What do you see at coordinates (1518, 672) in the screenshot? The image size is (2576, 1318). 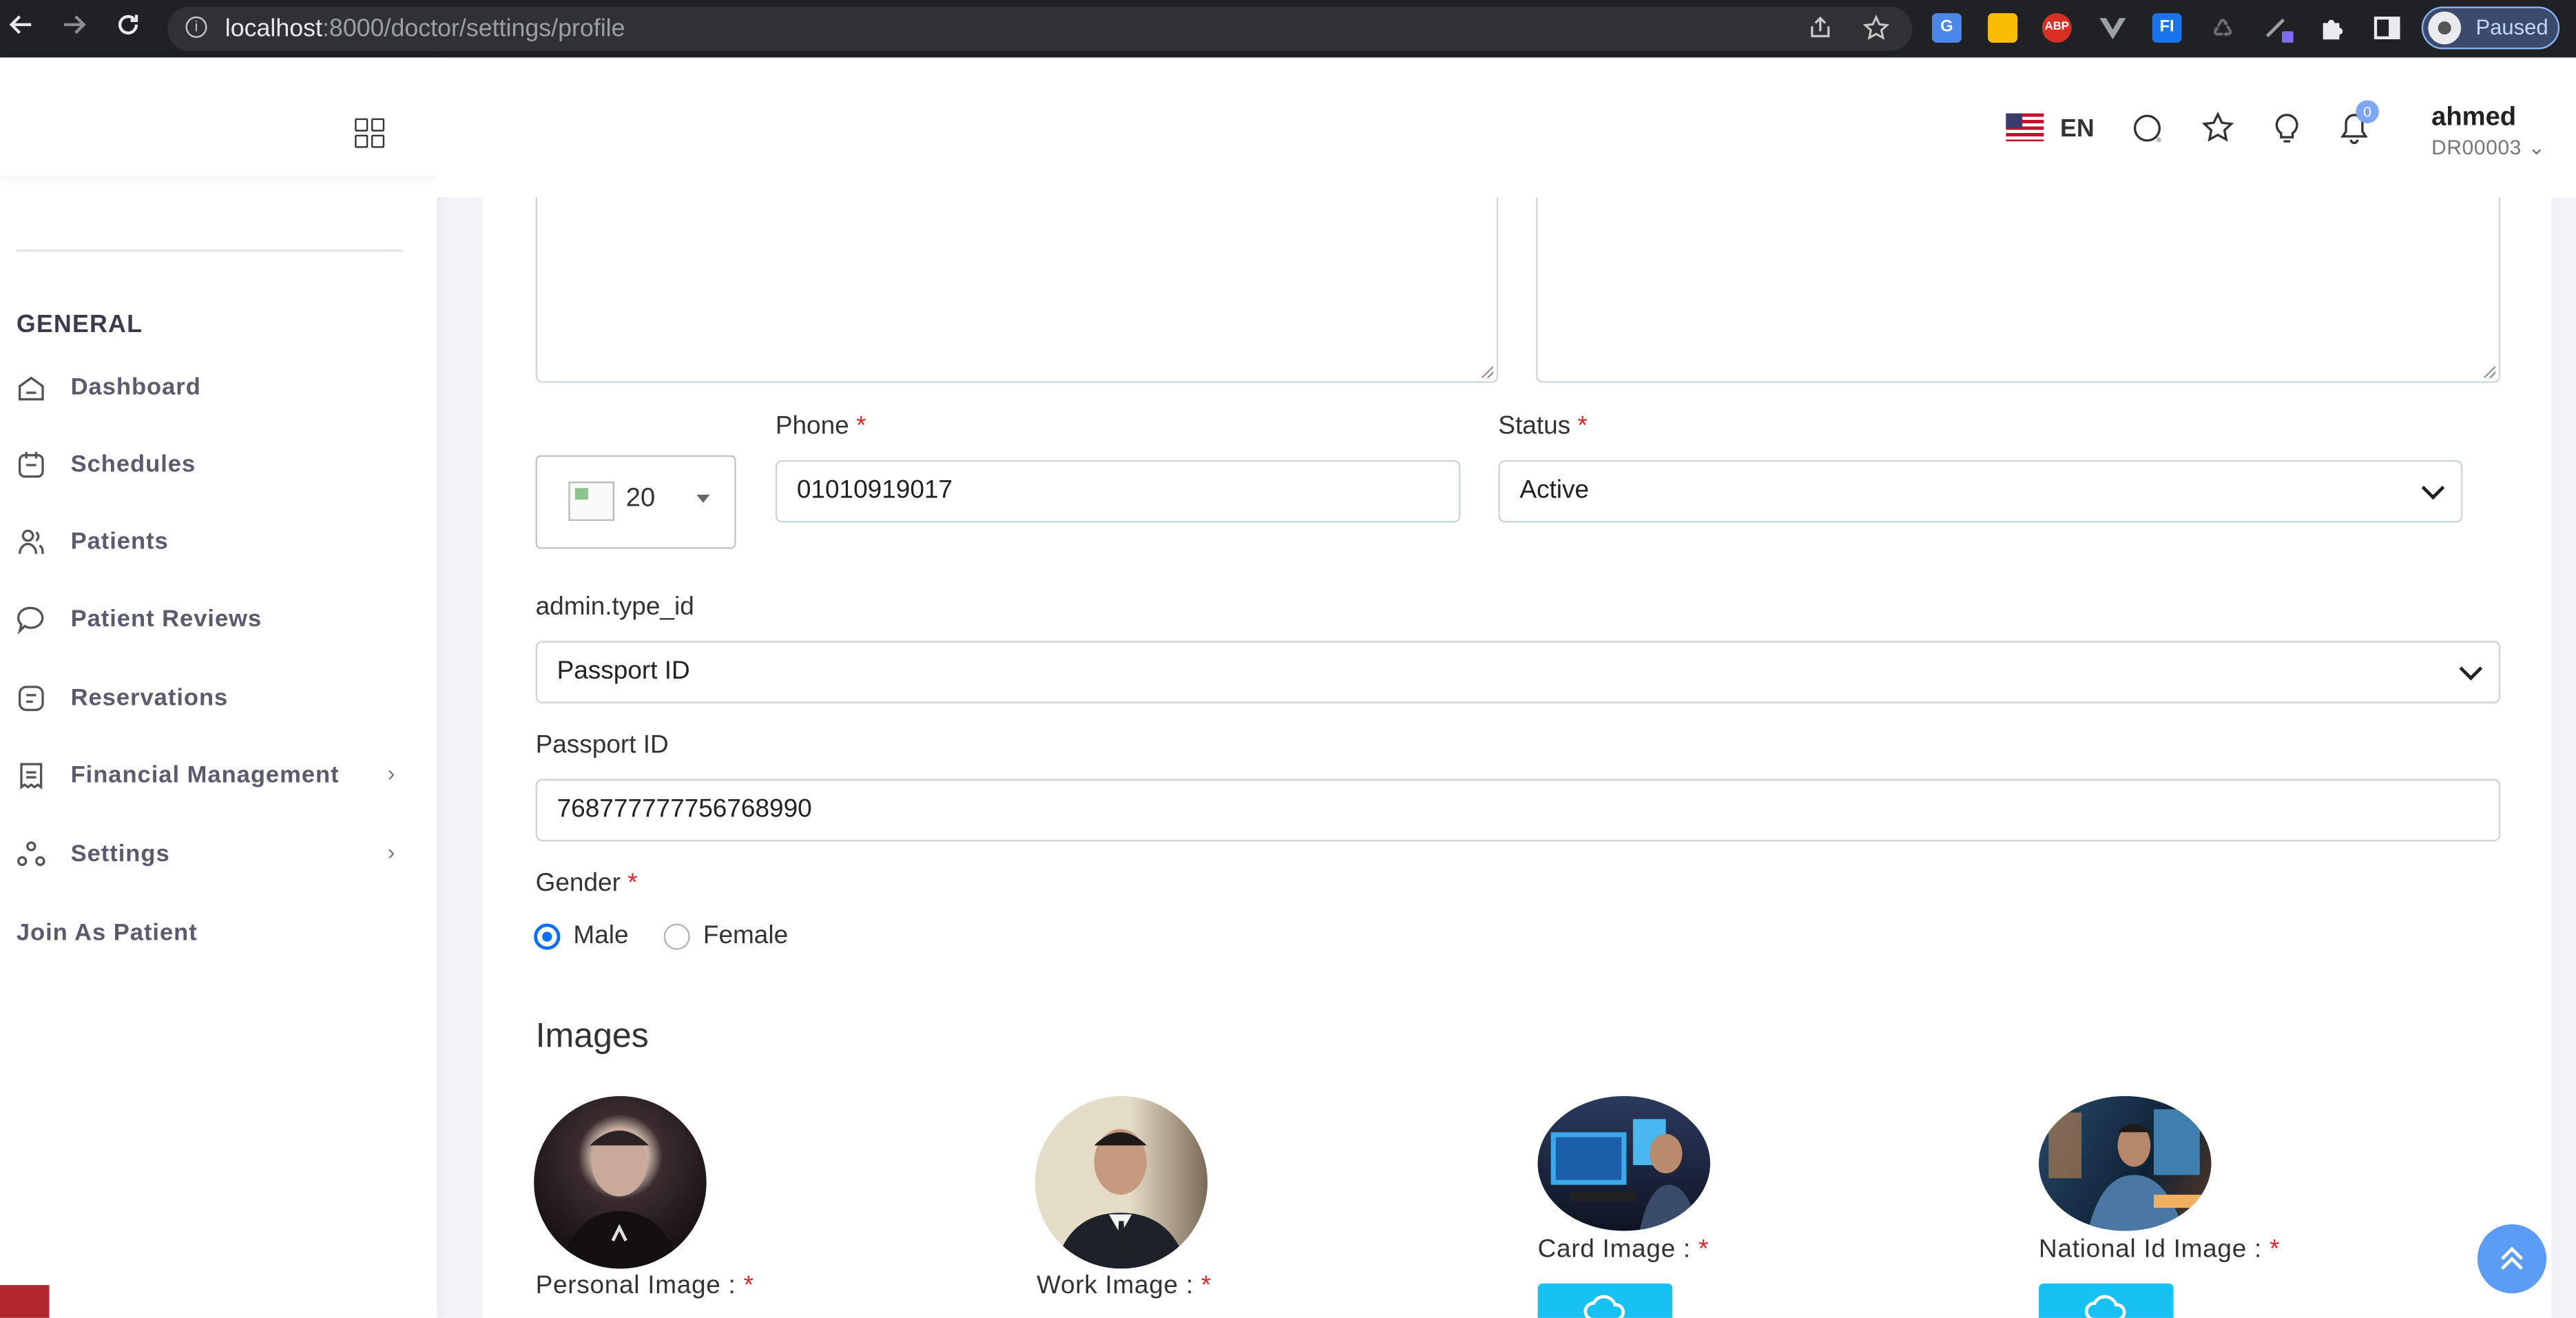 I see `type-id-select: Passport ID` at bounding box center [1518, 672].